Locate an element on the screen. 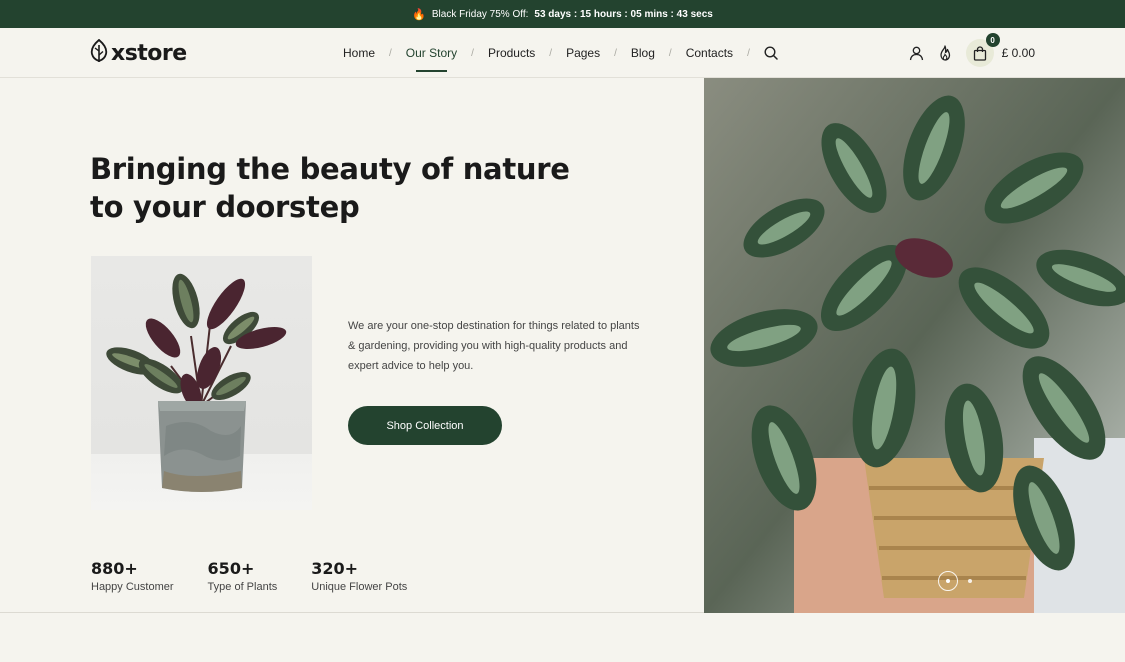 The image size is (1125, 662). cart-count-badge: 0 is located at coordinates (992, 40).